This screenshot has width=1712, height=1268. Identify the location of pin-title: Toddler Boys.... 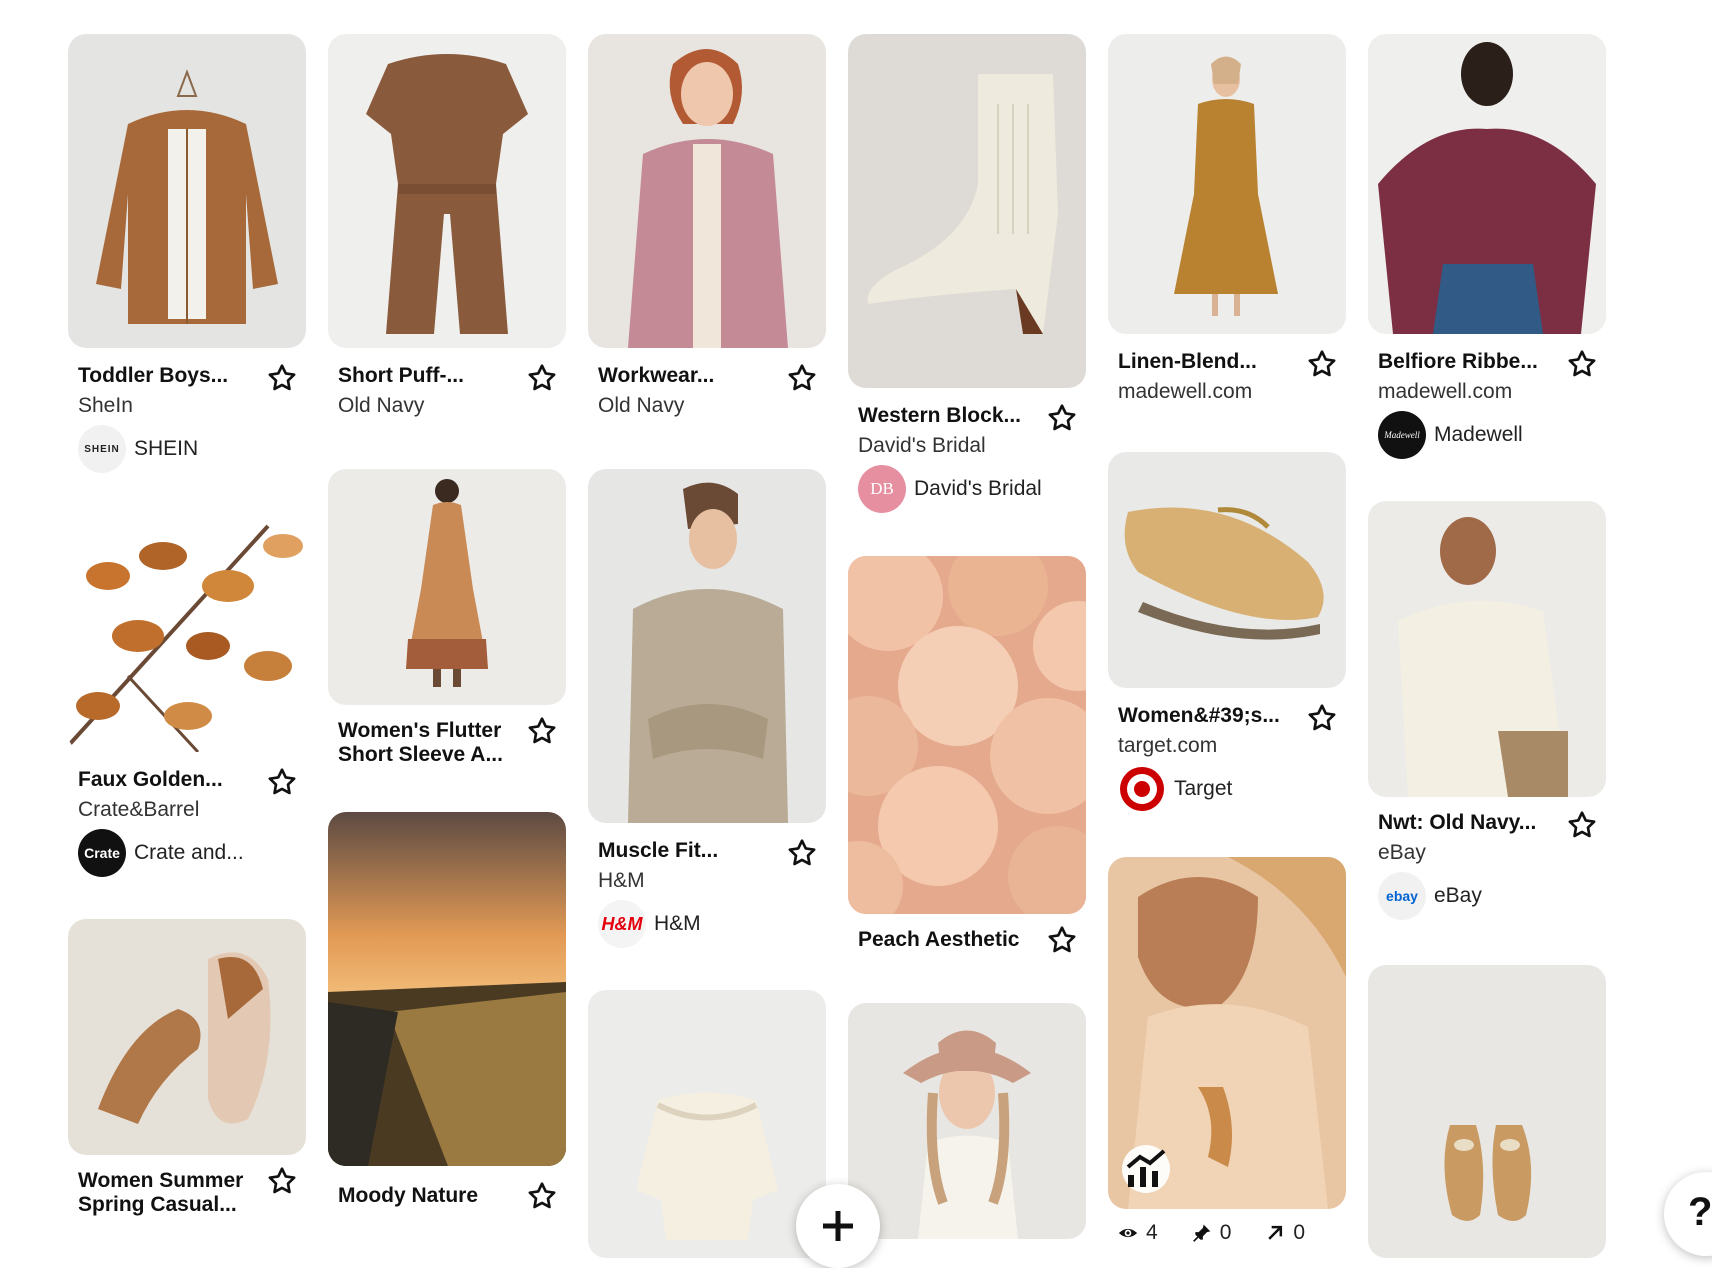
(168, 376).